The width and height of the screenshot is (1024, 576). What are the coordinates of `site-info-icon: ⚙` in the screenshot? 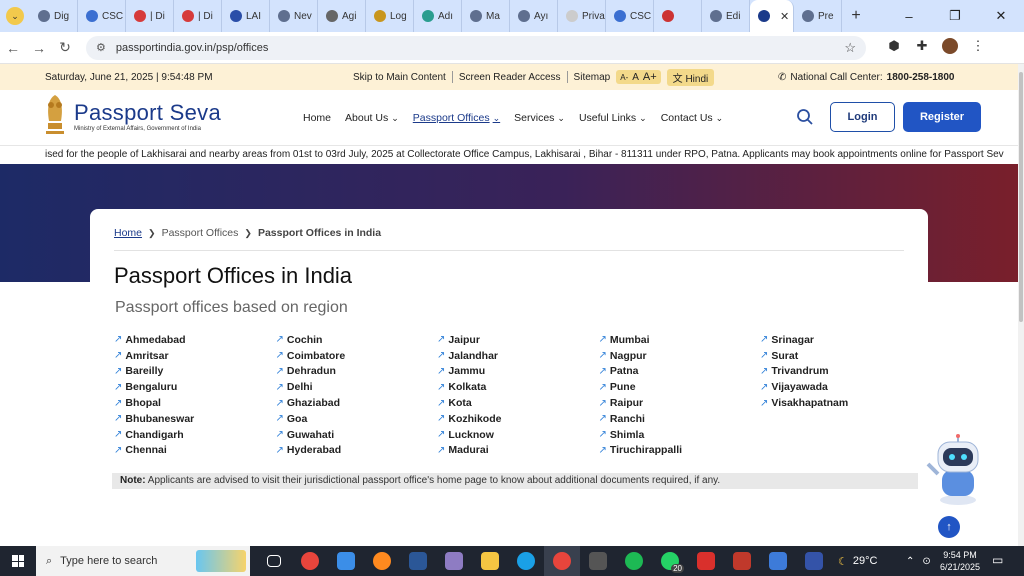 It's located at (101, 47).